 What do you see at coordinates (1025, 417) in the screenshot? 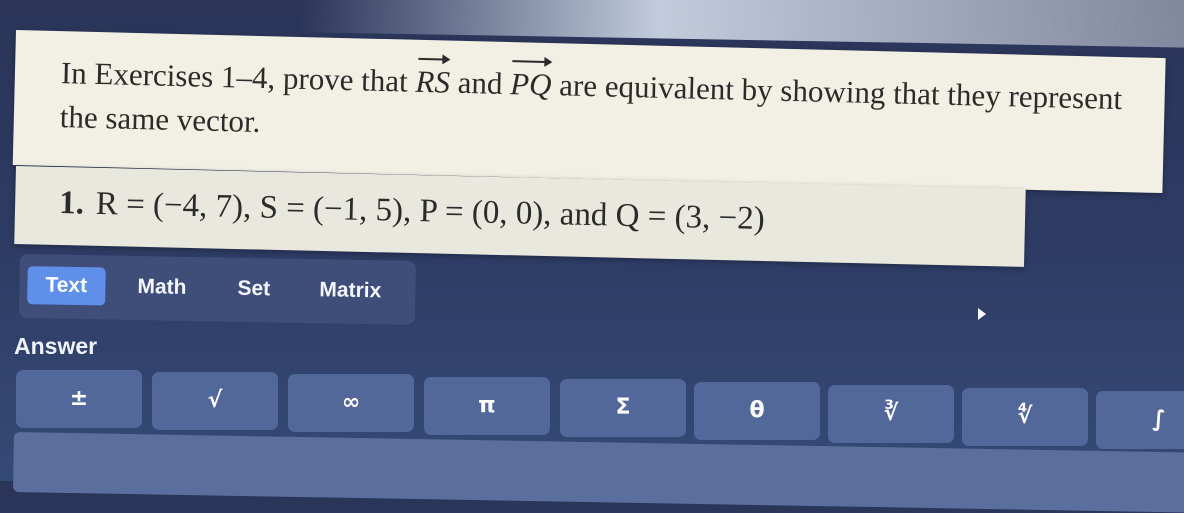
I see `fourth-root-button: ∜` at bounding box center [1025, 417].